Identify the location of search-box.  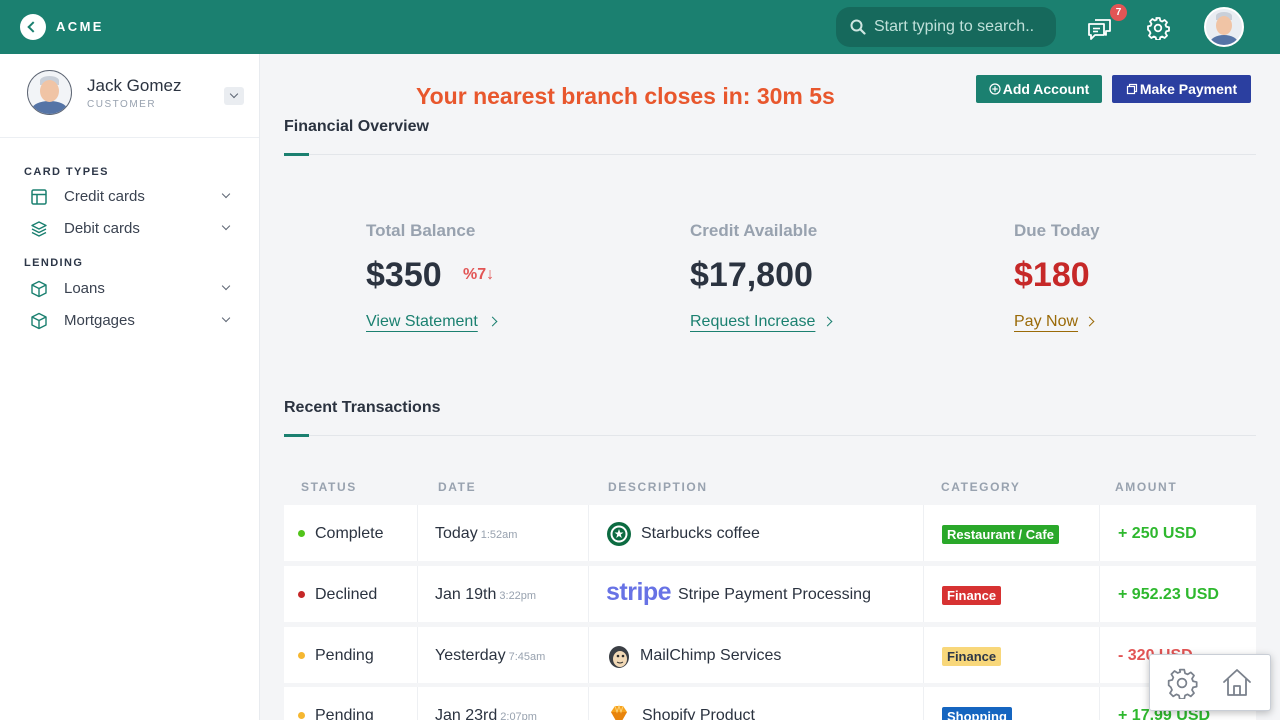
(946, 27).